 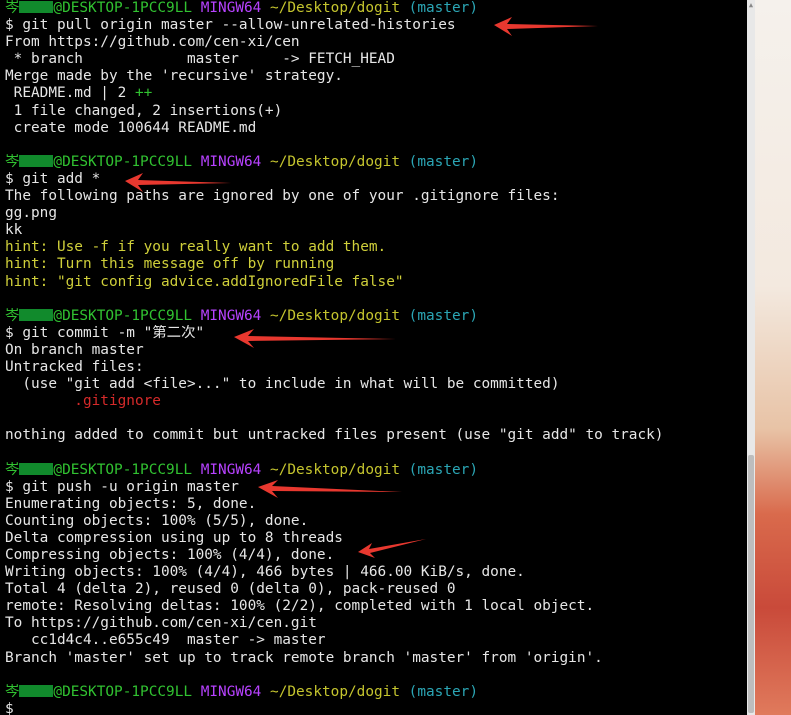 What do you see at coordinates (143, 93) in the screenshot?
I see `diffstat-plus: ++` at bounding box center [143, 93].